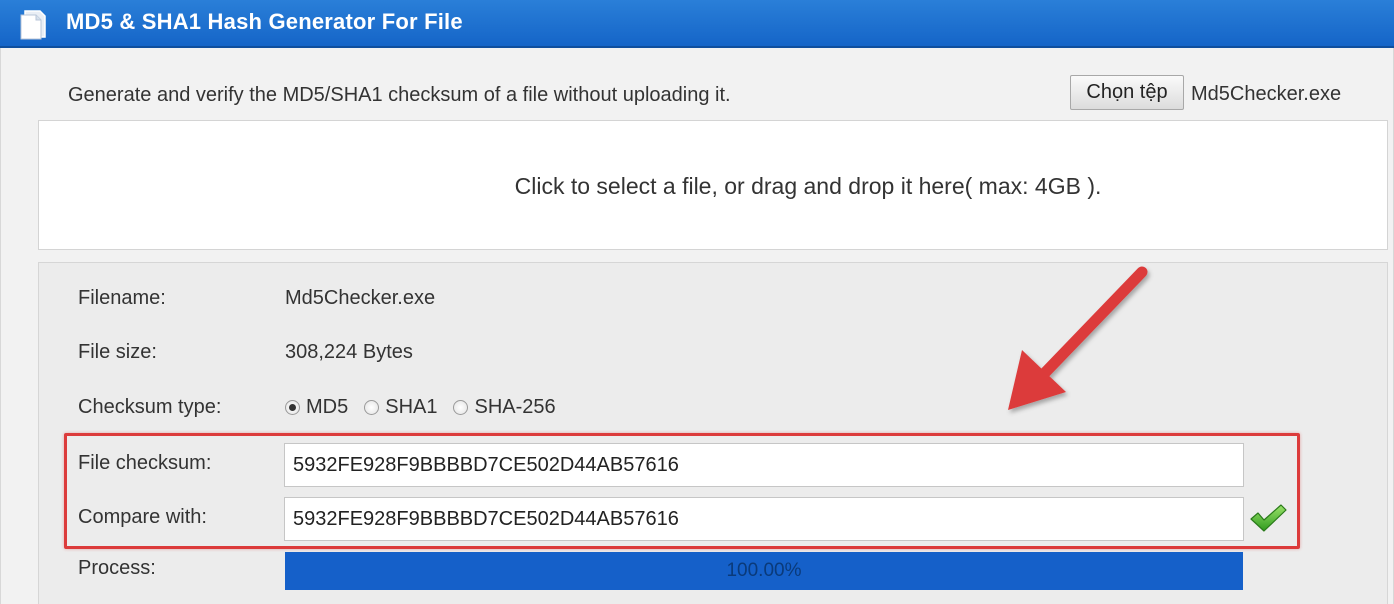 This screenshot has width=1394, height=604. Describe the element at coordinates (142, 517) in the screenshot. I see `compare-with-label: Compare with:` at that location.